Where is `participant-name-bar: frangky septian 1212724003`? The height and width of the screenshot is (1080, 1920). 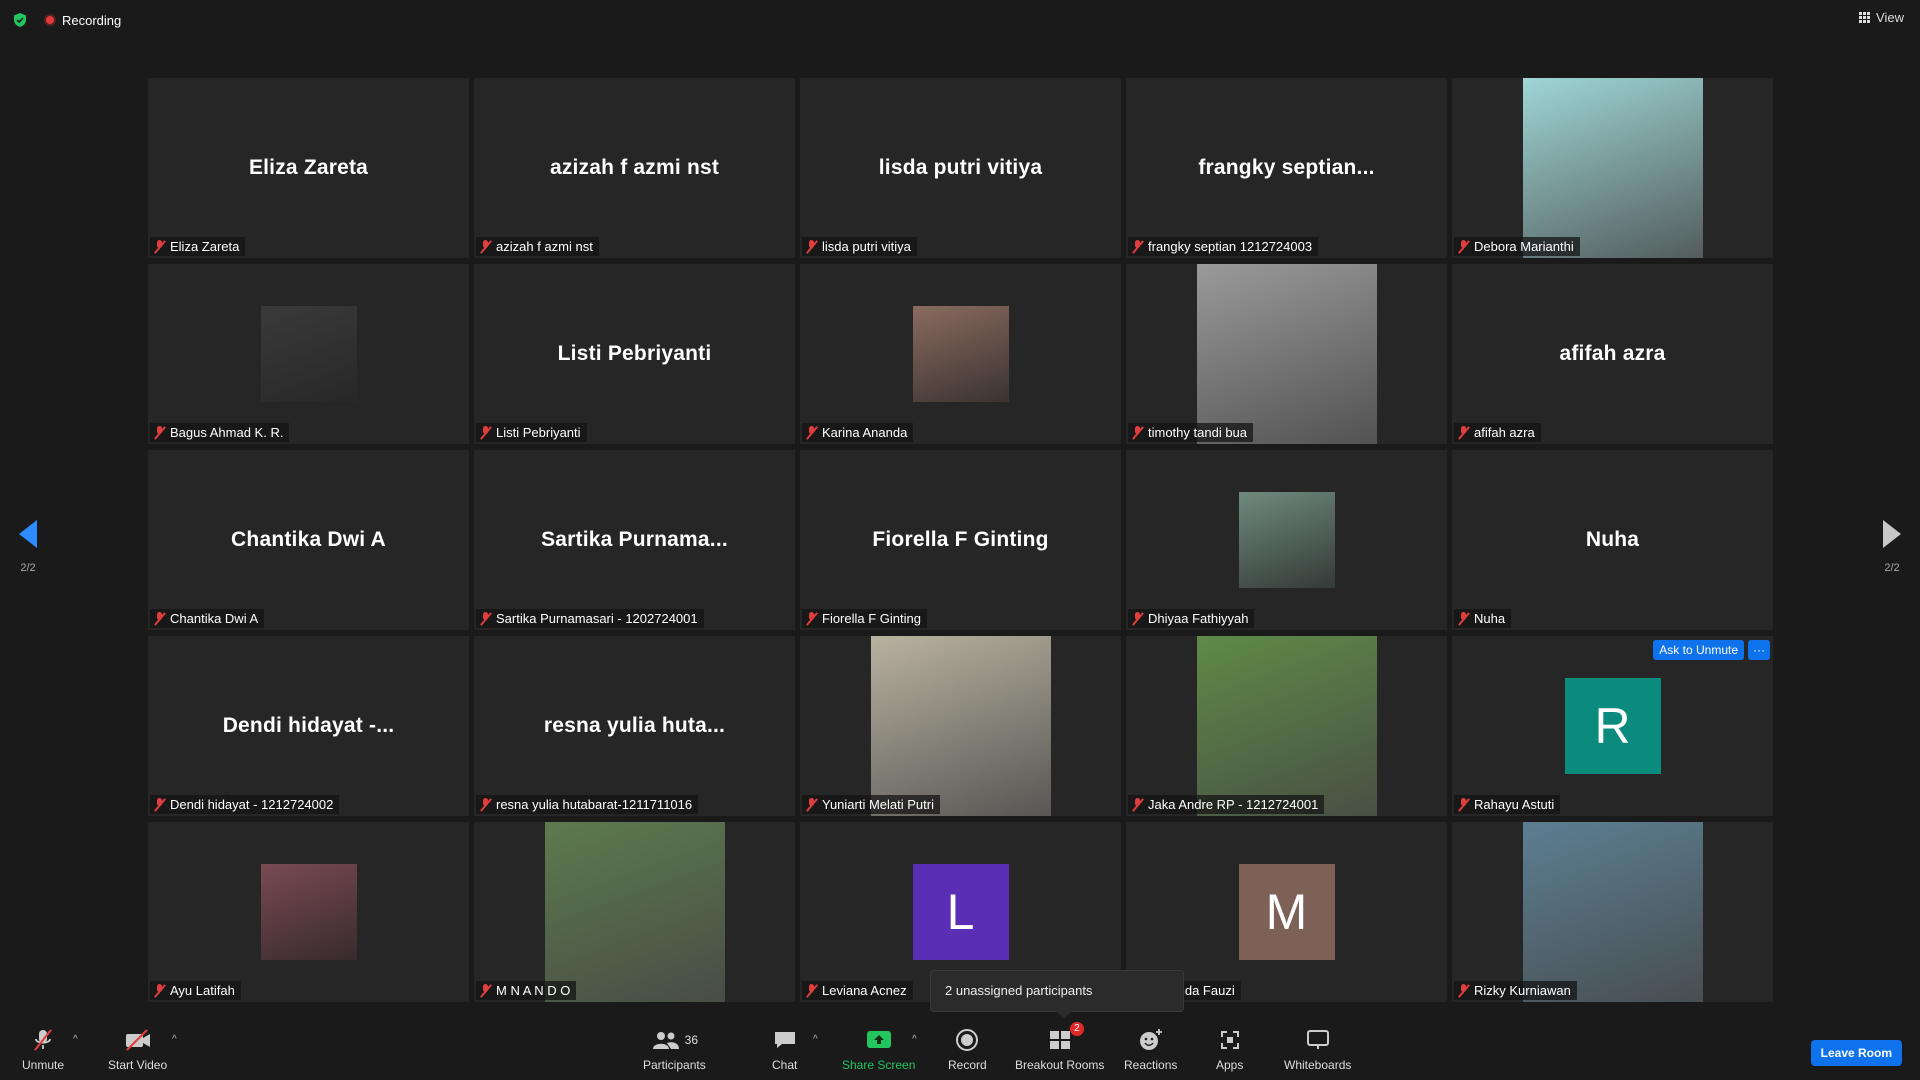
participant-name-bar: frangky septian 1212724003 is located at coordinates (1223, 246).